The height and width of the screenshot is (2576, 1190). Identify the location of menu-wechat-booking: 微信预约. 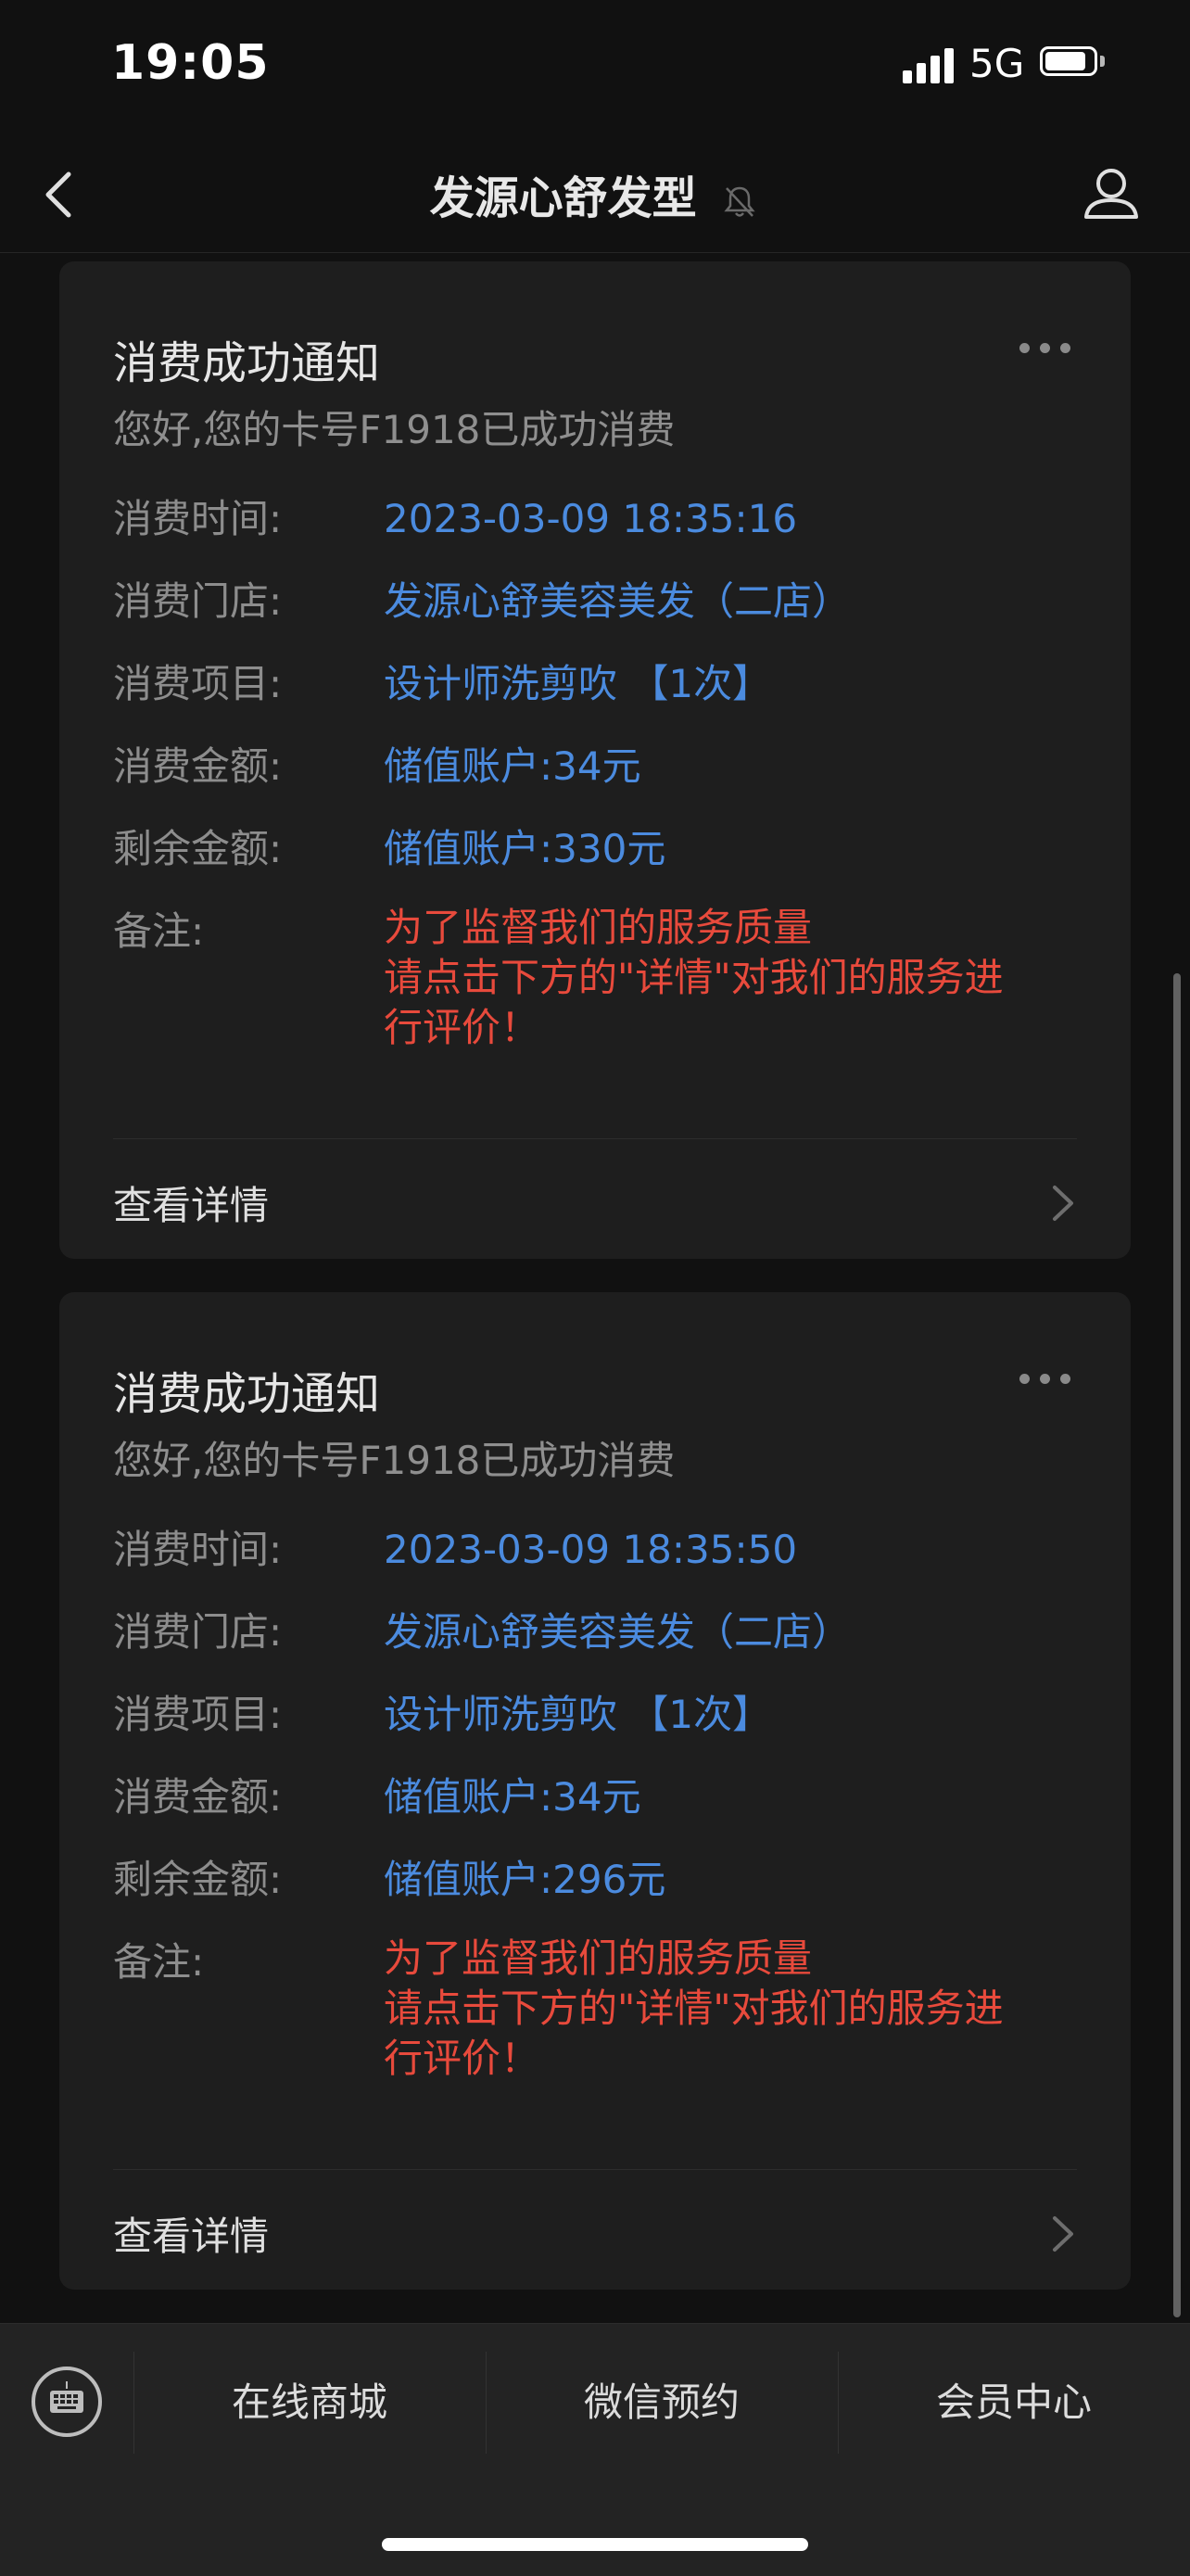
(662, 2402).